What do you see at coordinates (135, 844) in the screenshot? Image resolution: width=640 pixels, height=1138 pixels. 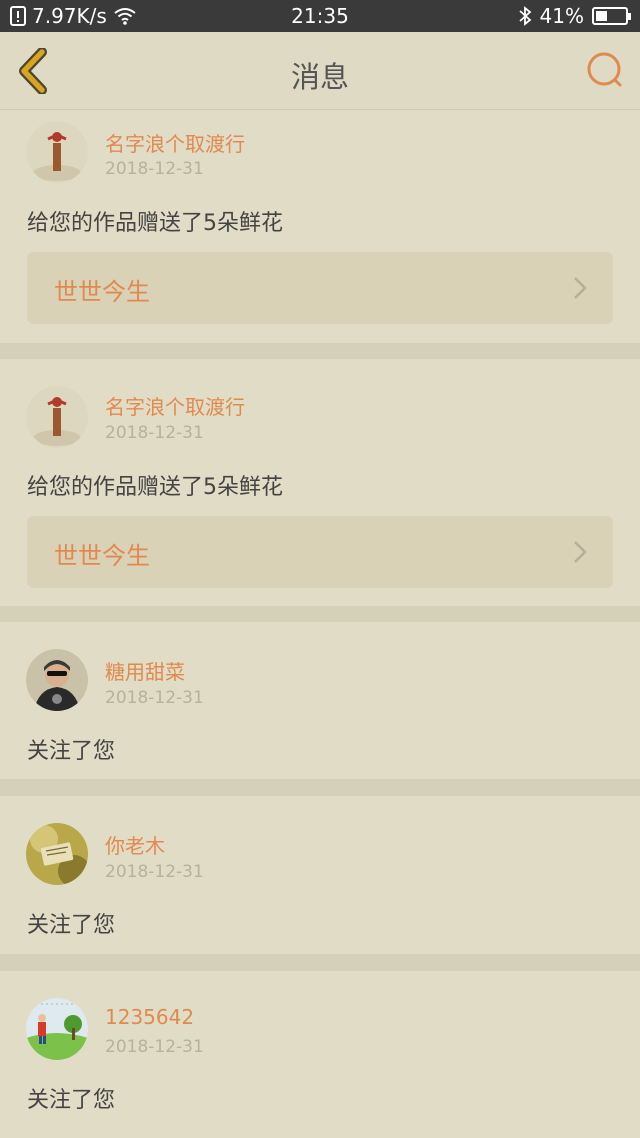 I see `username: 你老木` at bounding box center [135, 844].